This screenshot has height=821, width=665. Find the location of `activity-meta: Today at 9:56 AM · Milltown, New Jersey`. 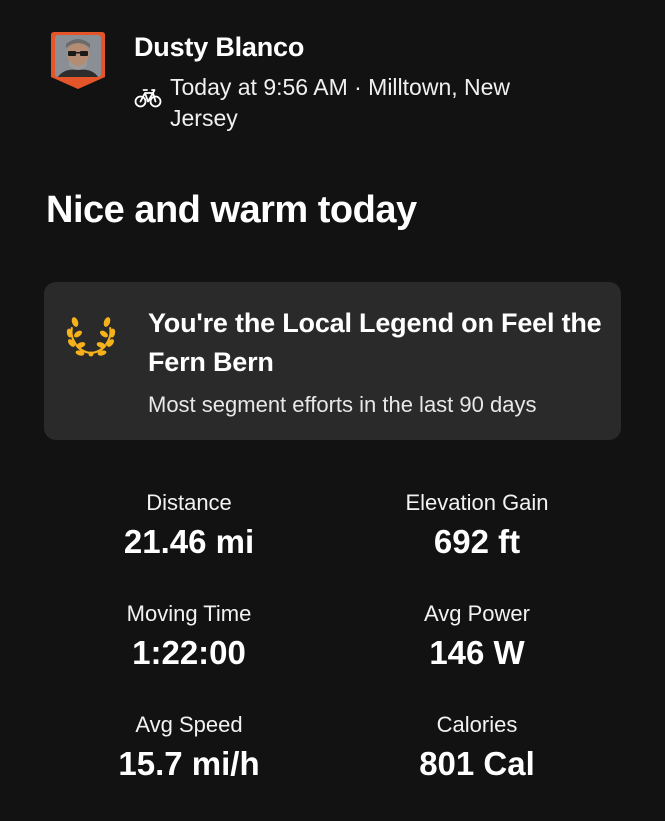

activity-meta: Today at 9:56 AM · Milltown, New Jersey is located at coordinates (354, 103).